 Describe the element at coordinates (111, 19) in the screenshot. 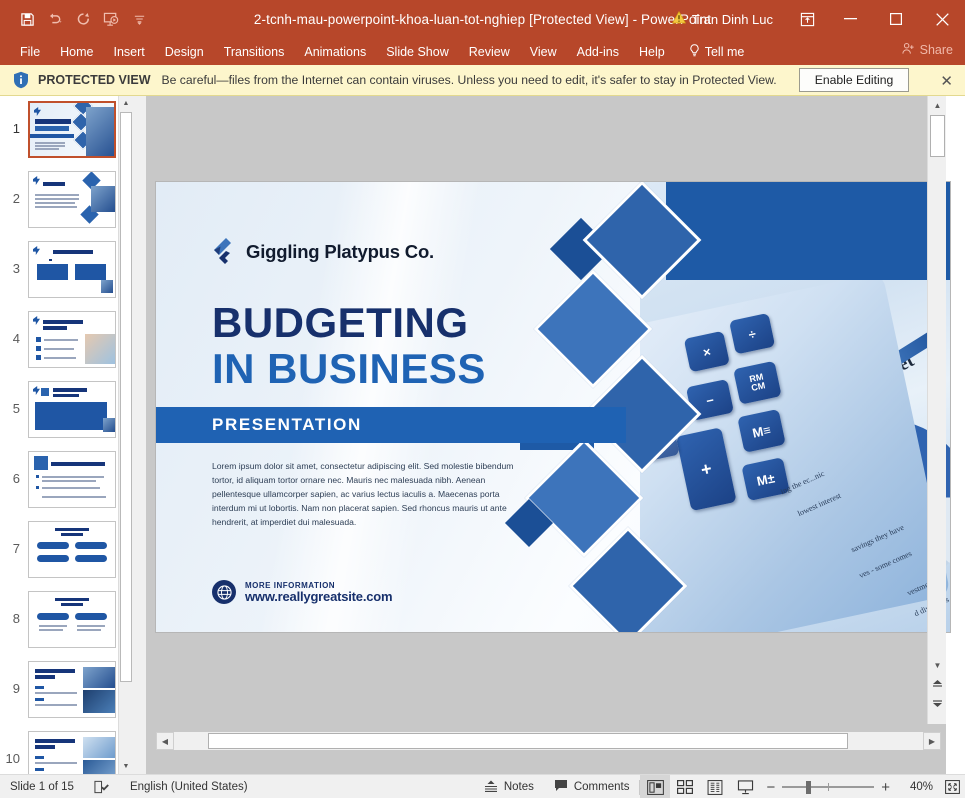

I see `start-presentation-icon` at that location.